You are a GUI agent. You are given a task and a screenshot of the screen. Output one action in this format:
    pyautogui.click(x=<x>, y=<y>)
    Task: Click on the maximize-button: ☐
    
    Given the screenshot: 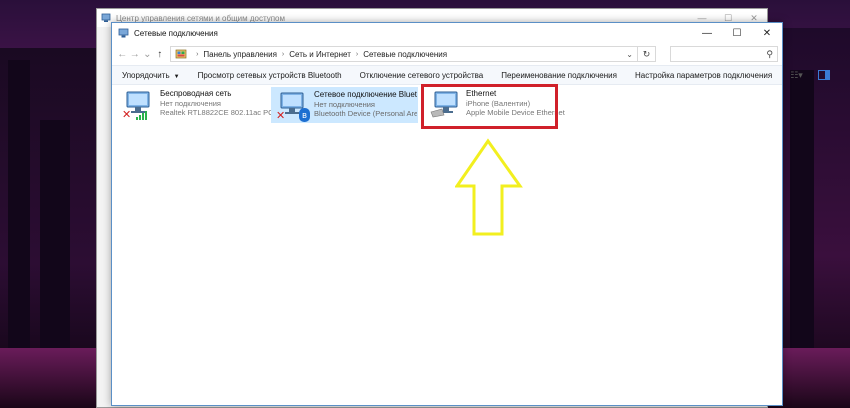 What is the action you would take?
    pyautogui.click(x=737, y=33)
    